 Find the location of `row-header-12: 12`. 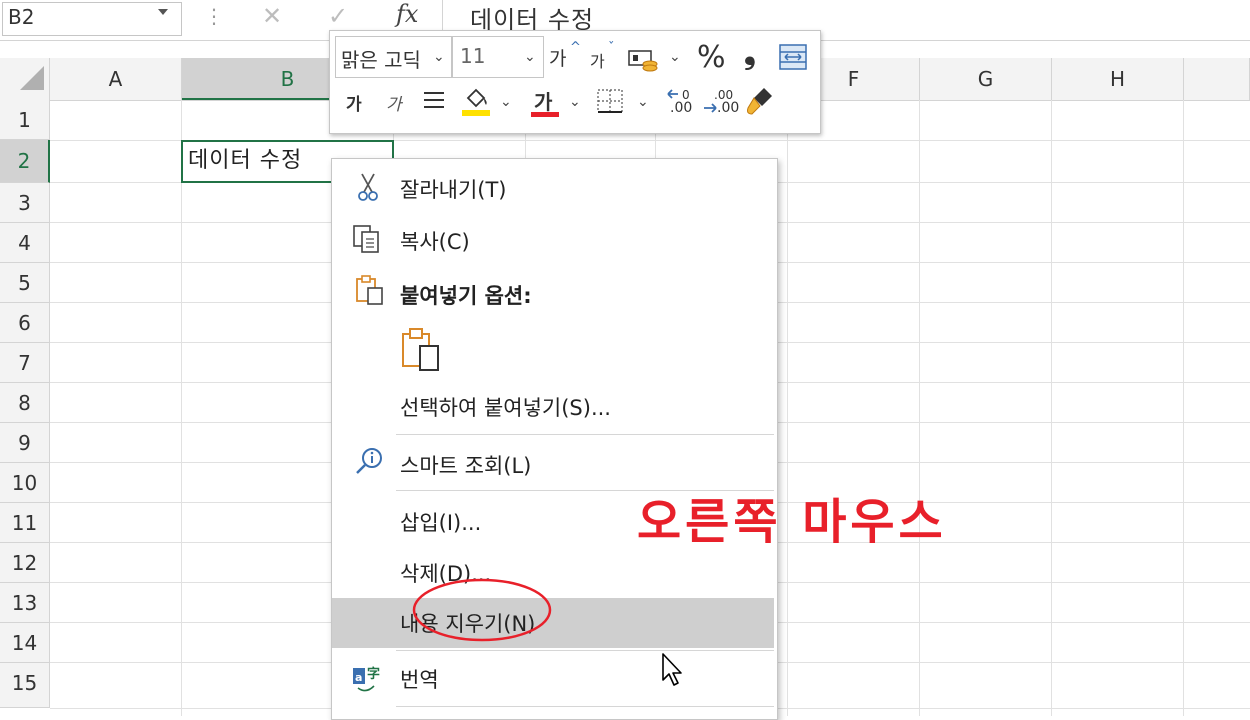

row-header-12: 12 is located at coordinates (25, 563).